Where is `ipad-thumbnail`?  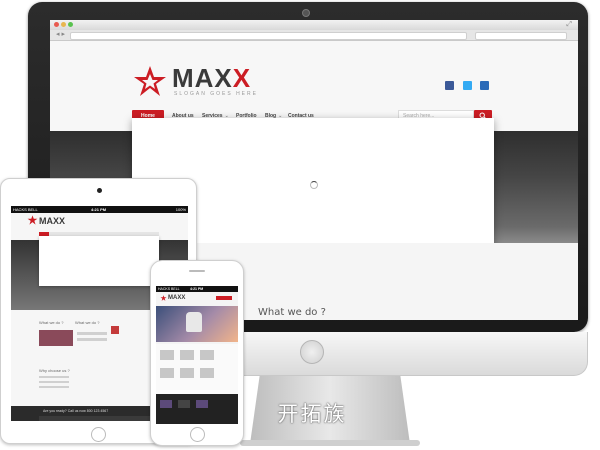 ipad-thumbnail is located at coordinates (56, 338).